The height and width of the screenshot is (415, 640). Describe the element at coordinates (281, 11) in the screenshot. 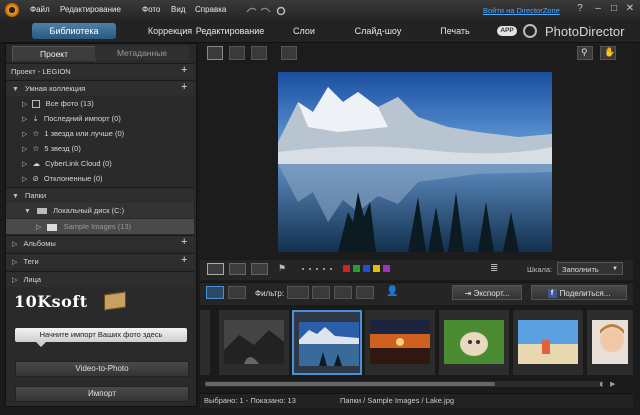

I see `gear-icon` at that location.